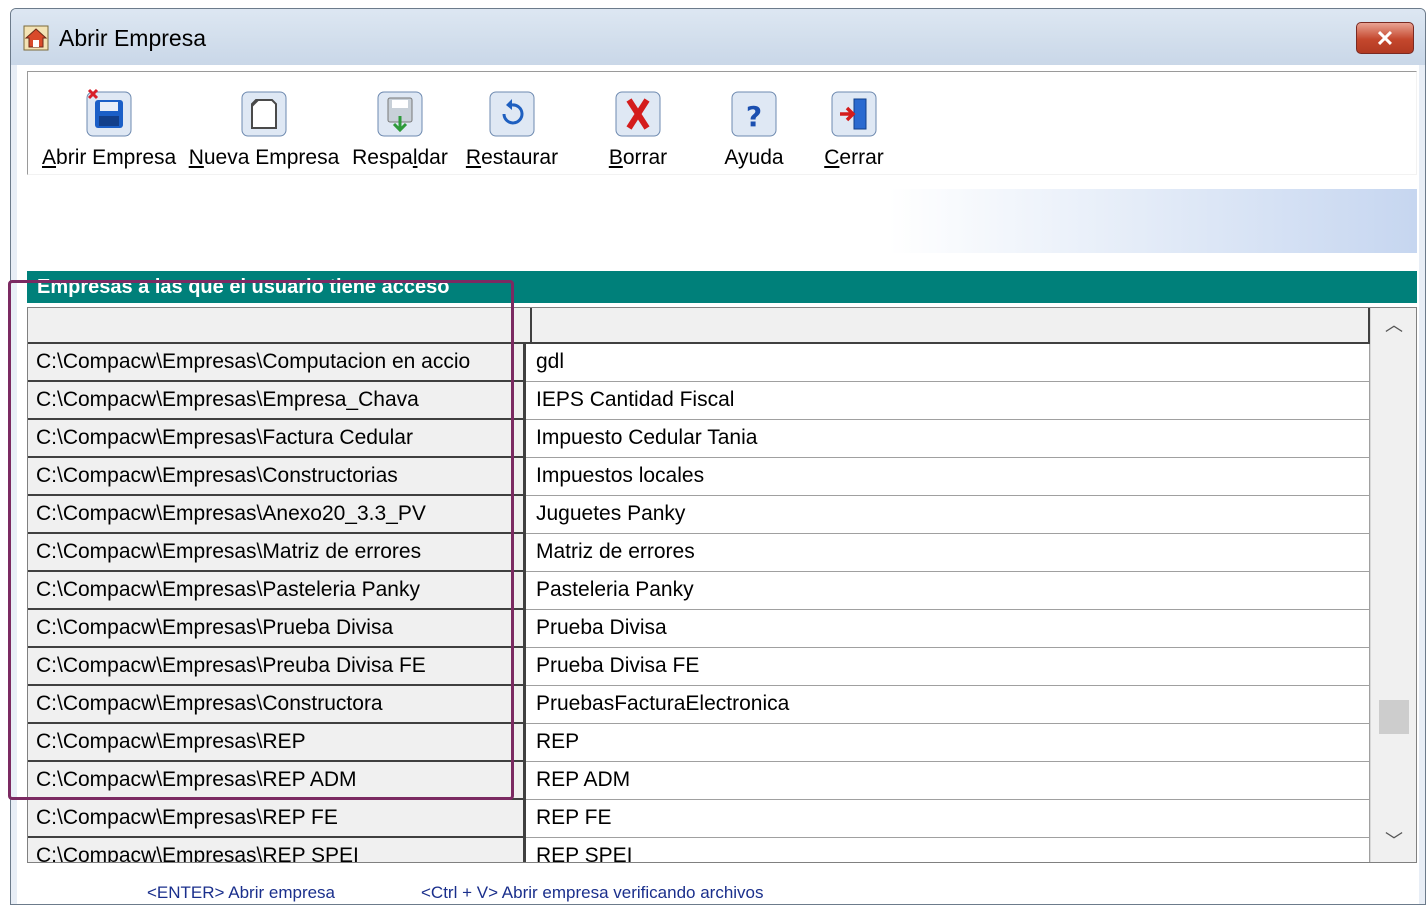  Describe the element at coordinates (948, 705) in the screenshot. I see `company-name-cell: PruebasFacturaElectronica` at that location.